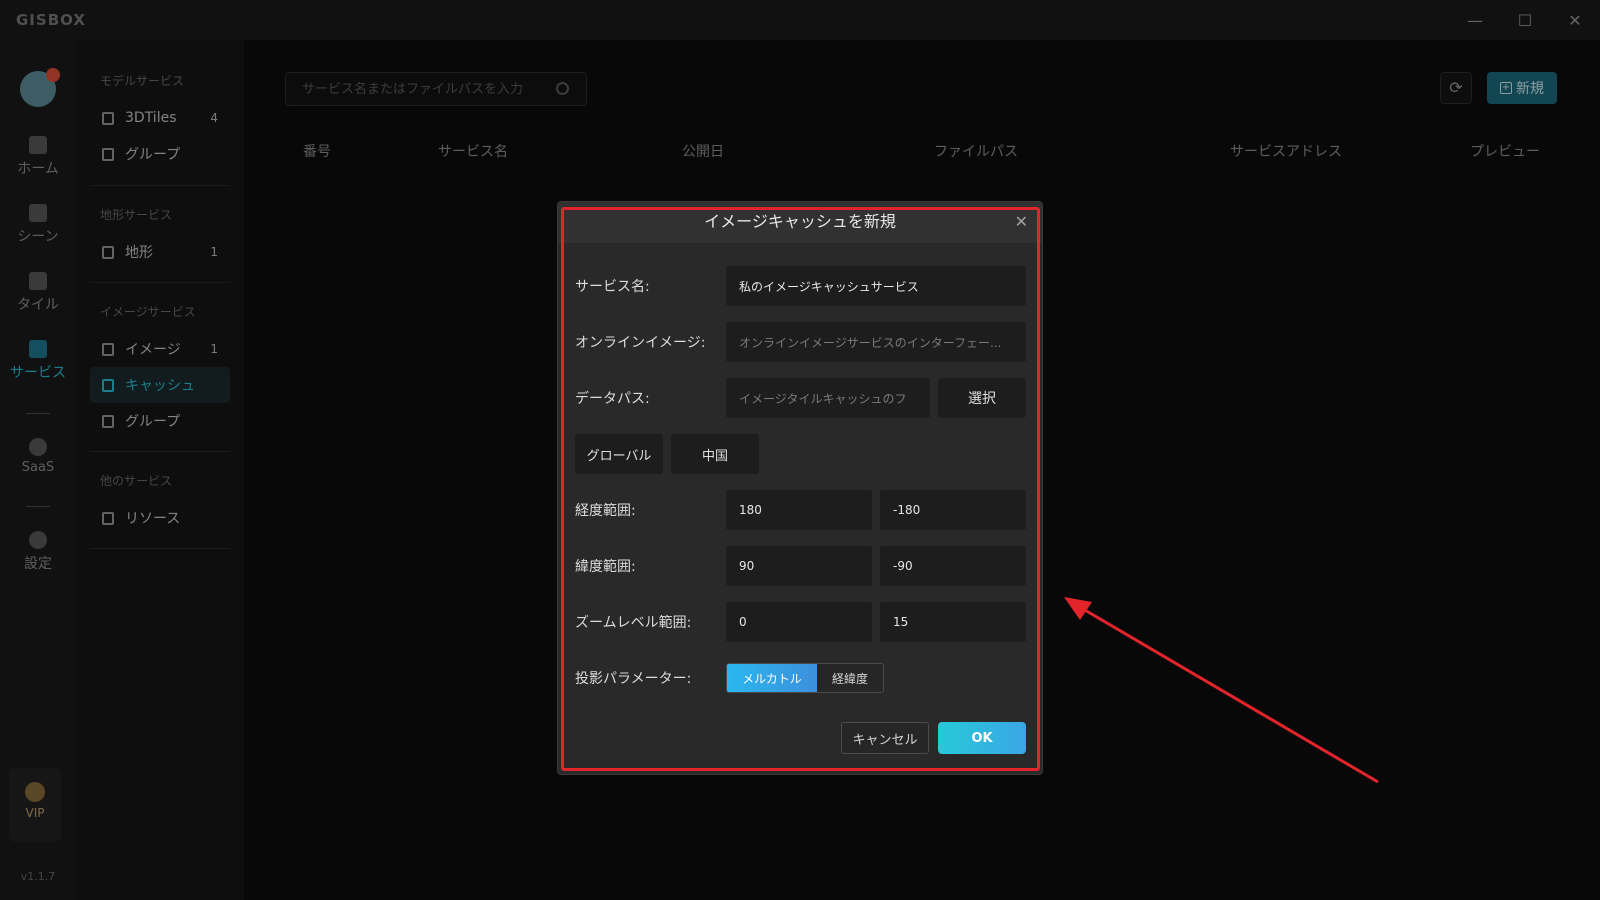 This screenshot has width=1600, height=900. I want to click on longitude-max-input: -180, so click(953, 510).